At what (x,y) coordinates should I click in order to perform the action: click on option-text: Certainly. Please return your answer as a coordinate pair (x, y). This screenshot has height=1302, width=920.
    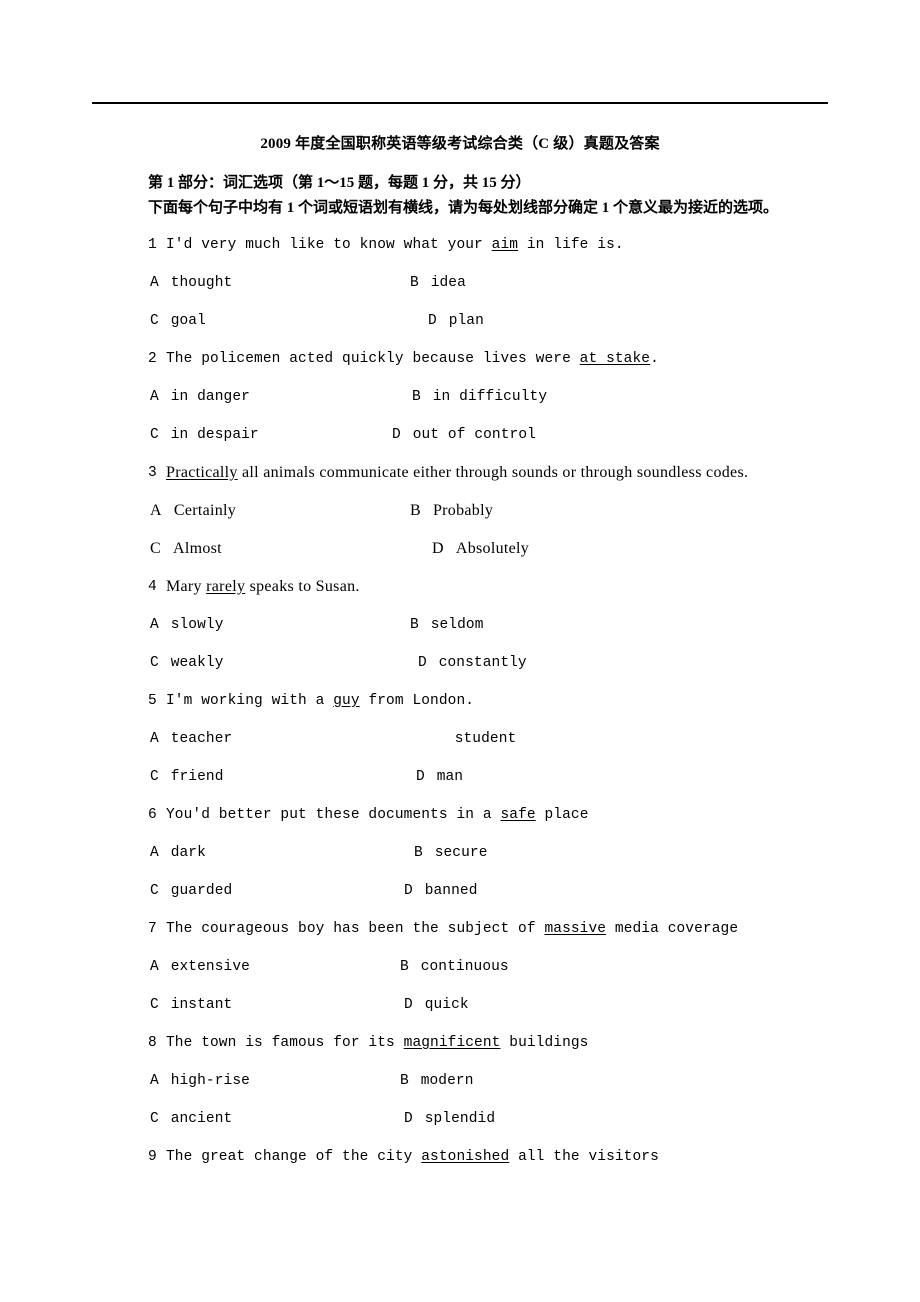
    Looking at the image, I should click on (205, 510).